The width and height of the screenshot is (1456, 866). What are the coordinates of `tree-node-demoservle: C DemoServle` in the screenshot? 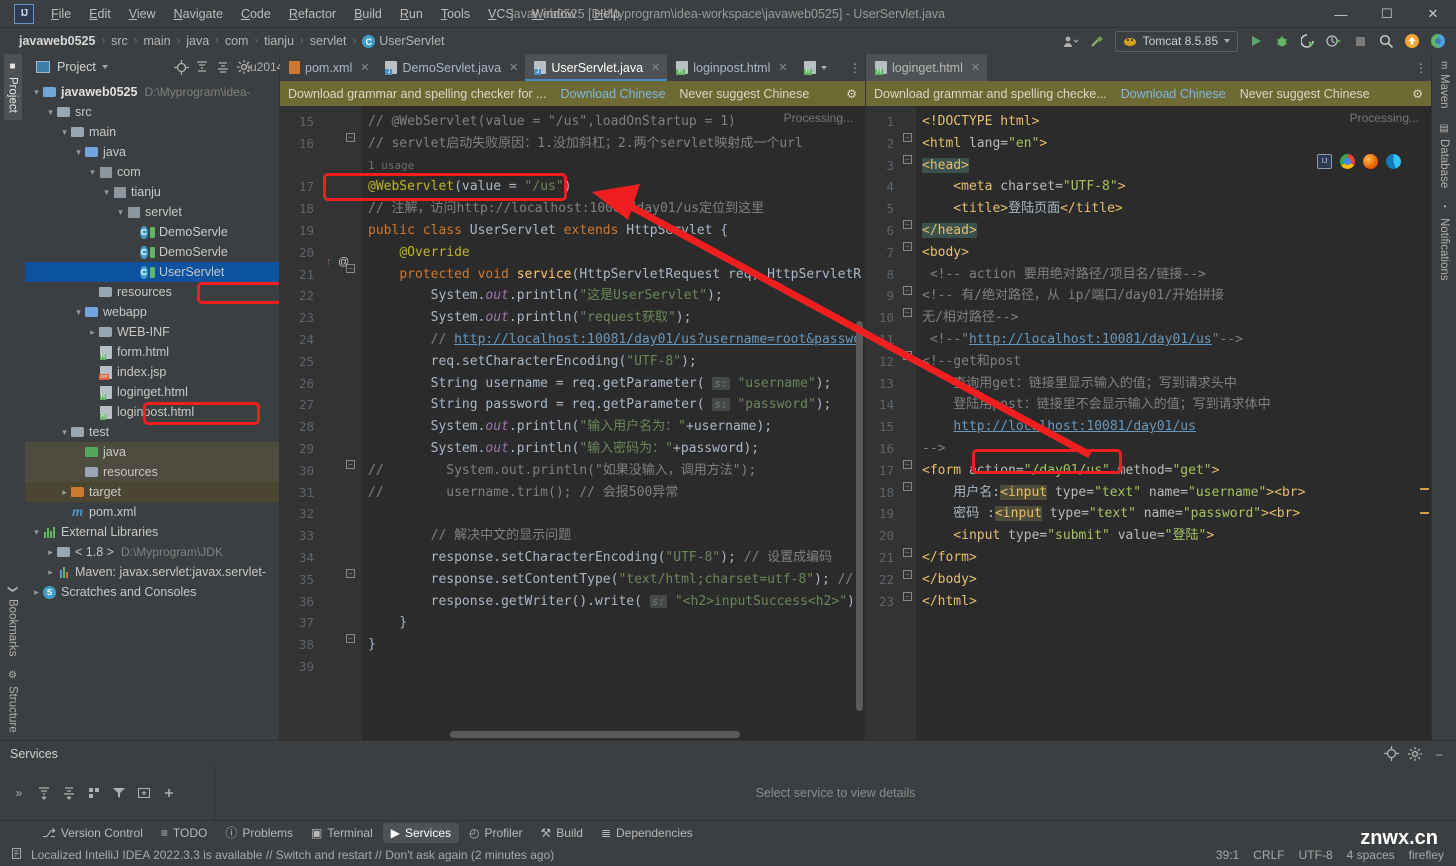 It's located at (152, 232).